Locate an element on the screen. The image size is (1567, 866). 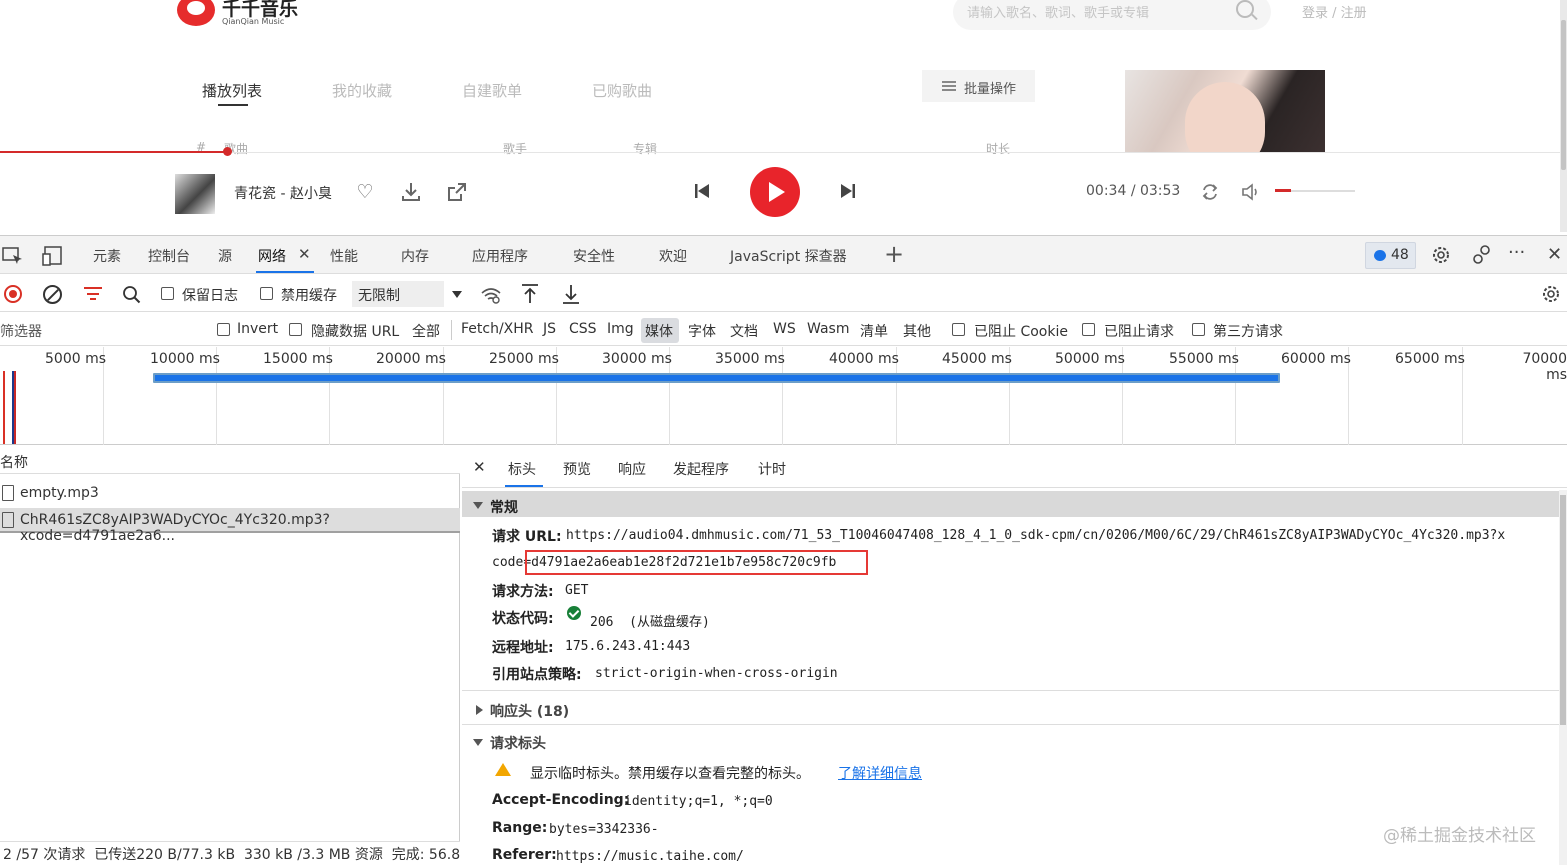
expand-right-icon is located at coordinates (479, 710).